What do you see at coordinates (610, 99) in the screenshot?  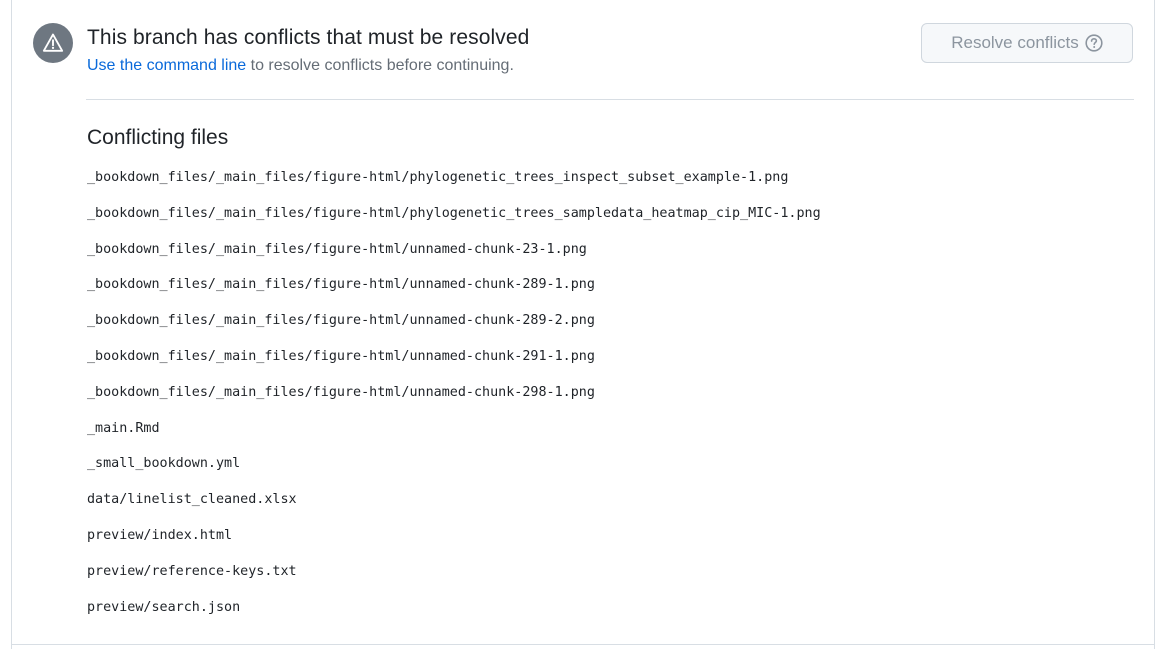 I see `section-divider` at bounding box center [610, 99].